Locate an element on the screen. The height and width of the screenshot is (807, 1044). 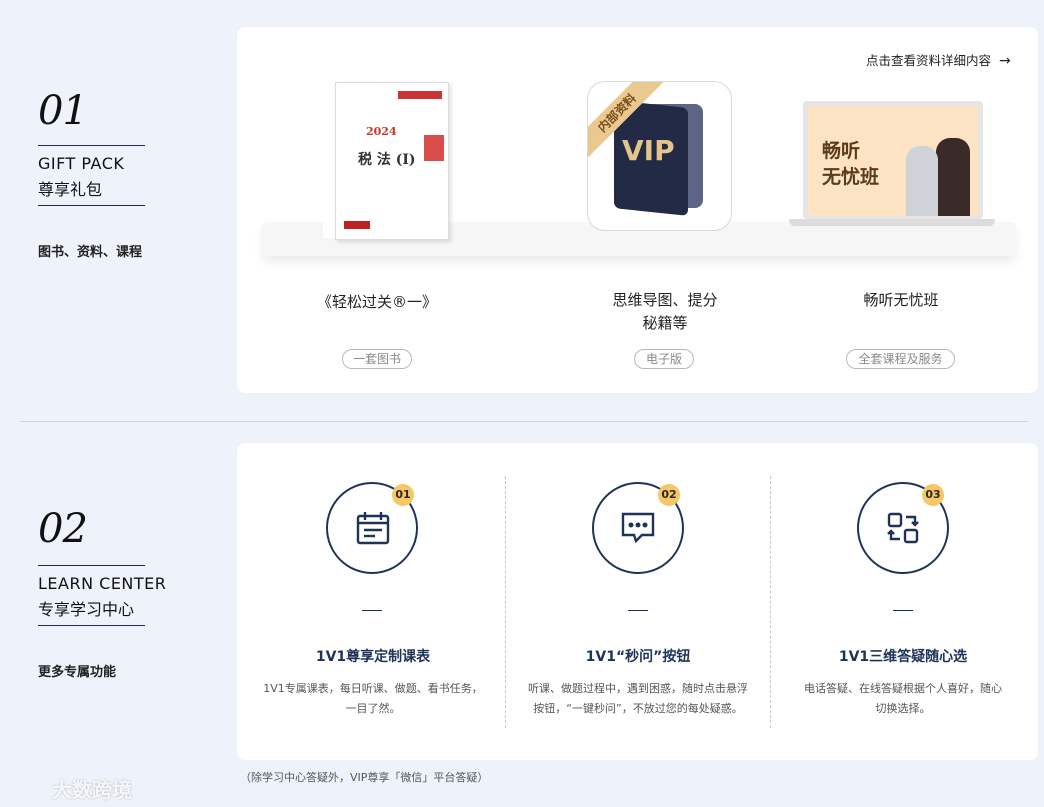
detail-link-label: 点击查看资料详细内容 is located at coordinates (929, 60).